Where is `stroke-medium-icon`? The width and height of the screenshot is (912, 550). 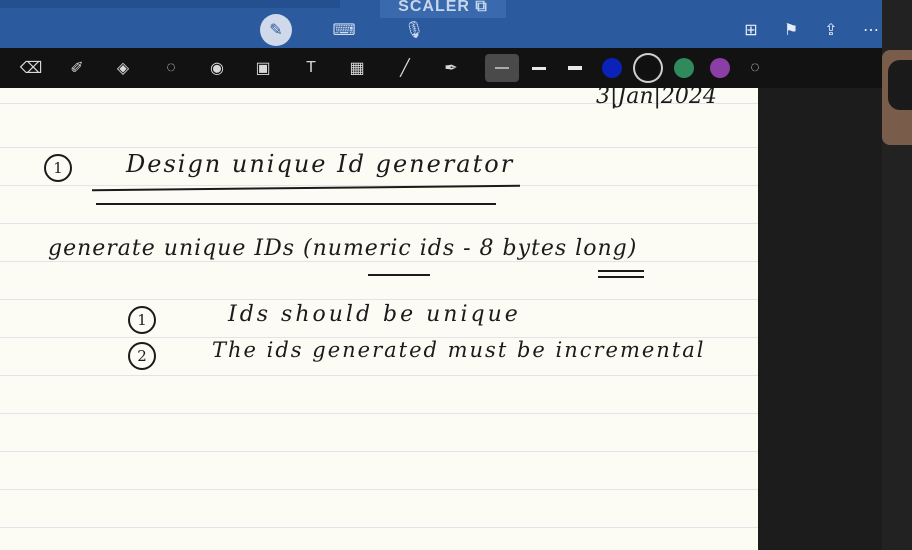
stroke-medium-icon is located at coordinates (539, 68).